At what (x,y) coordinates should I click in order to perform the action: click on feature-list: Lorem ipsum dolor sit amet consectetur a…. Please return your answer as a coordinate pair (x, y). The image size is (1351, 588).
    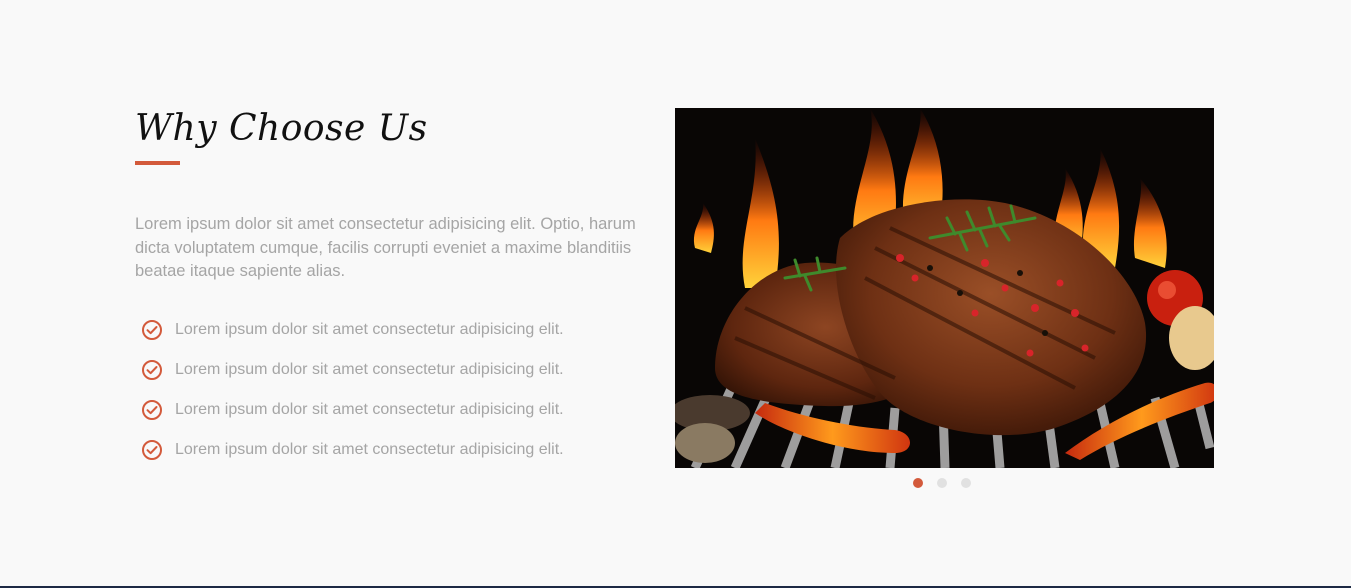
    Looking at the image, I should click on (352, 390).